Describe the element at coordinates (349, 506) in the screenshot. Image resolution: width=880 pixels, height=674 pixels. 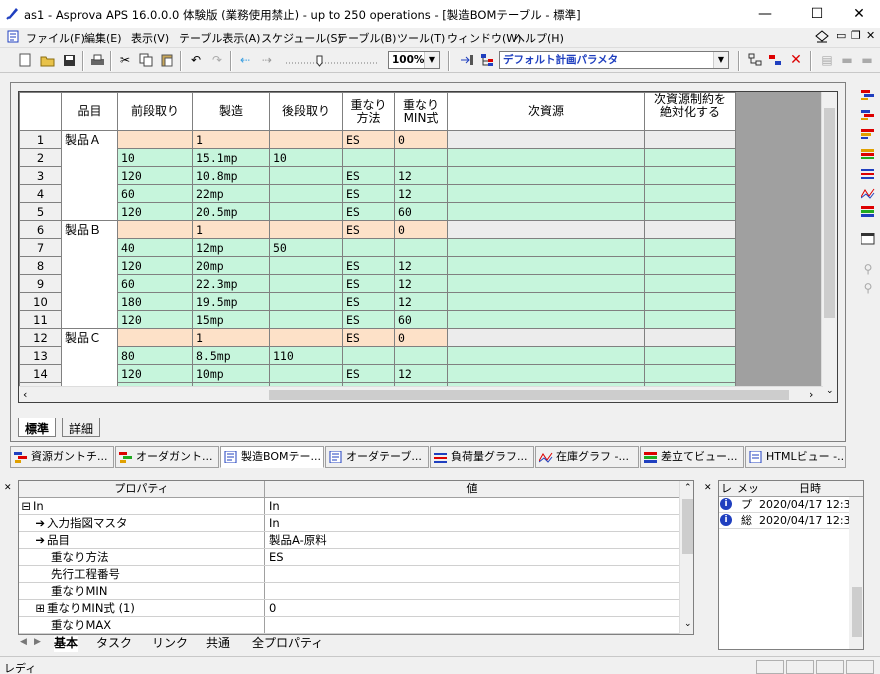
I see `property-row: ⊟ In In` at that location.